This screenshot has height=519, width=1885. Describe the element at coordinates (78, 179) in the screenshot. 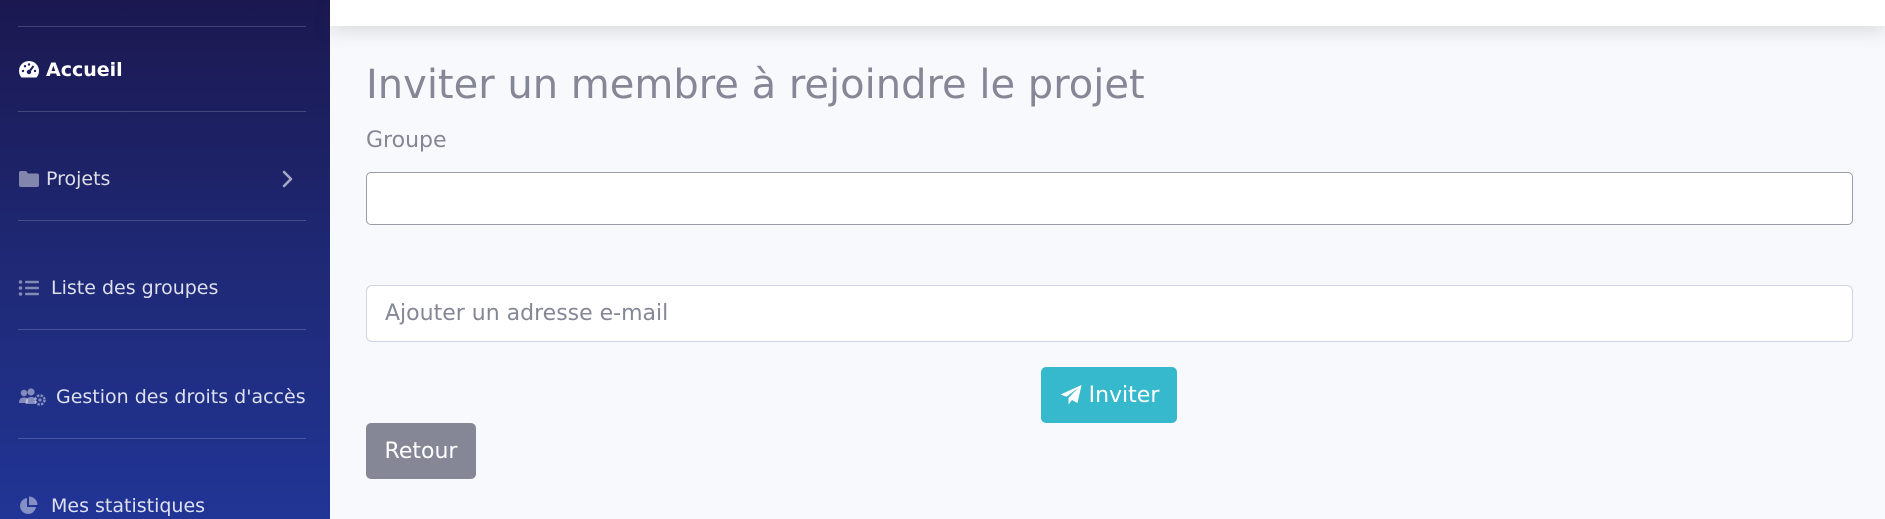

I see `sidebar-item-label: Projets` at that location.